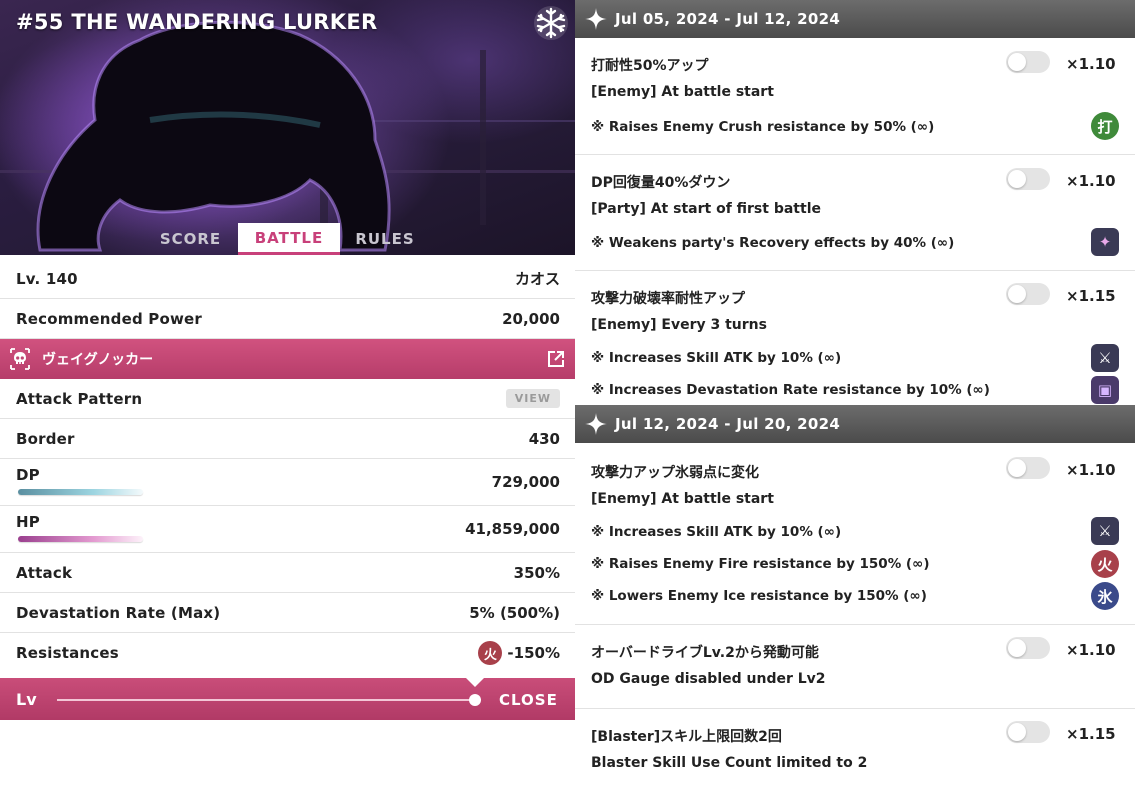 Image resolution: width=1135 pixels, height=786 pixels. What do you see at coordinates (28, 475) in the screenshot?
I see `dp-label: DP` at bounding box center [28, 475].